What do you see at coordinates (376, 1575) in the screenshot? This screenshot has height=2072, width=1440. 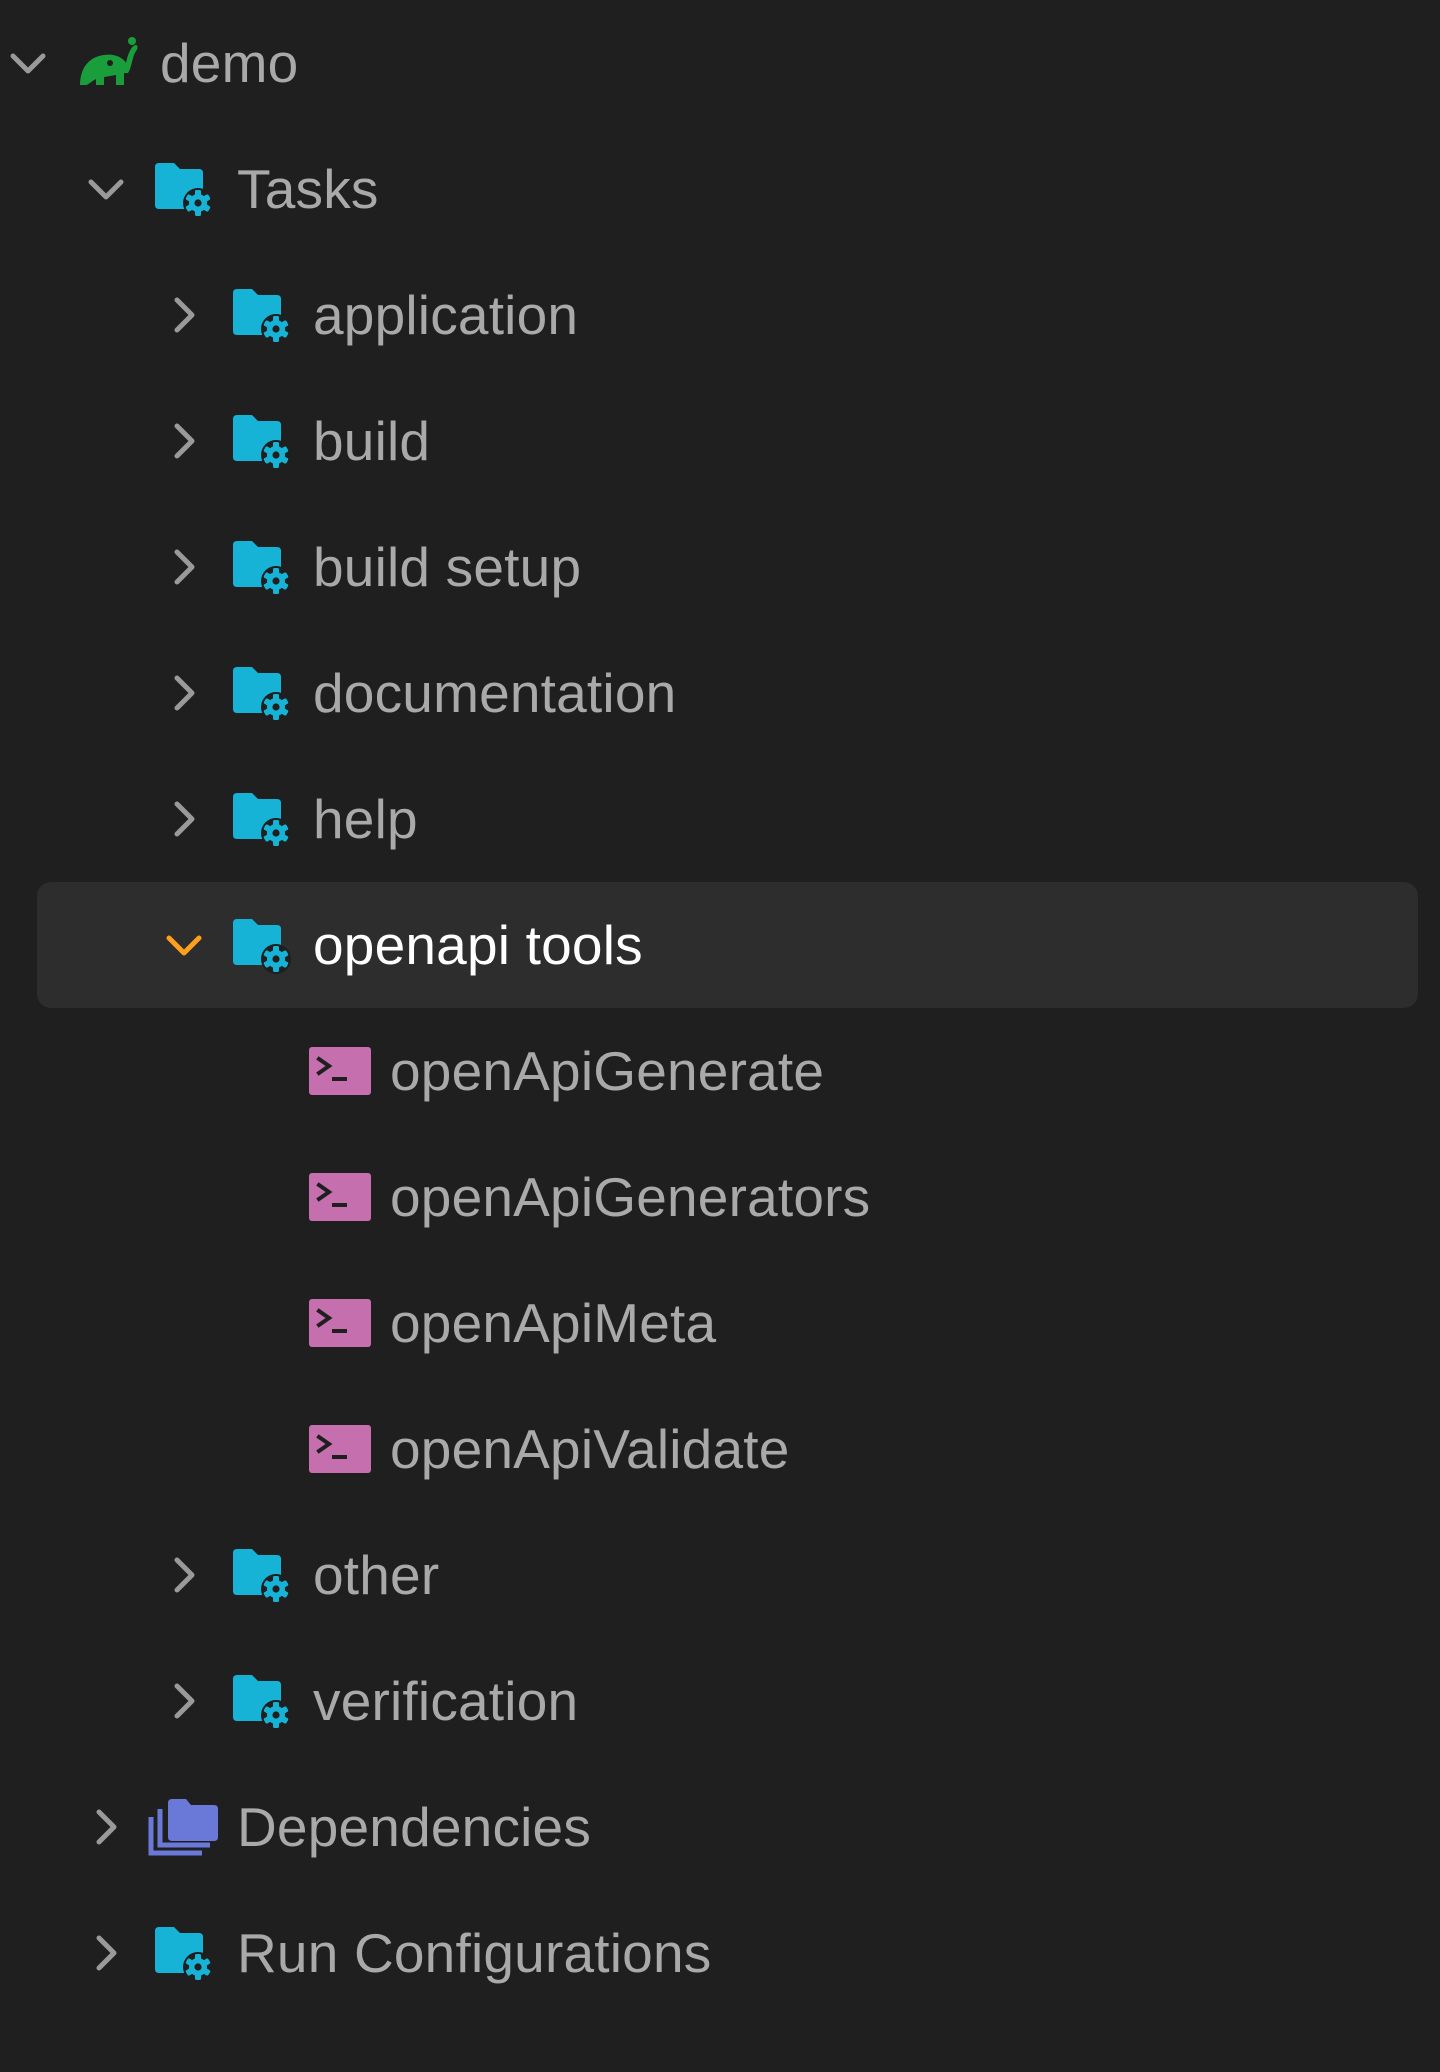 I see `tree-node-label: other` at bounding box center [376, 1575].